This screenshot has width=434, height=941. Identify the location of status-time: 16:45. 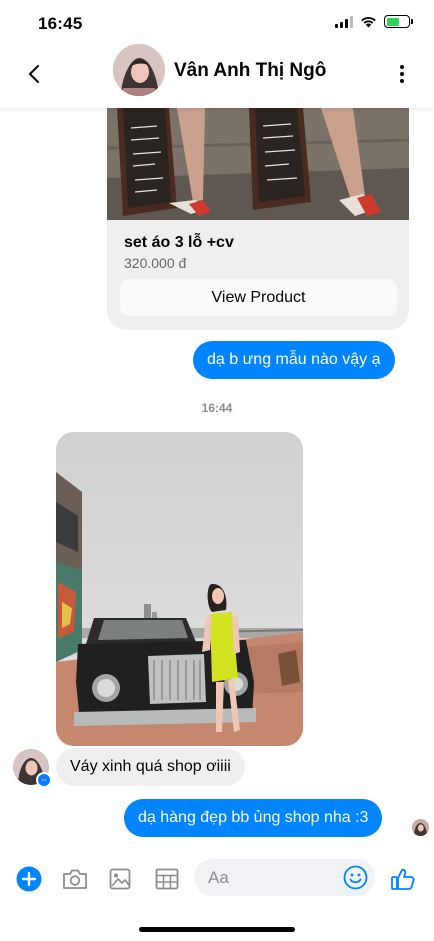
(60, 23).